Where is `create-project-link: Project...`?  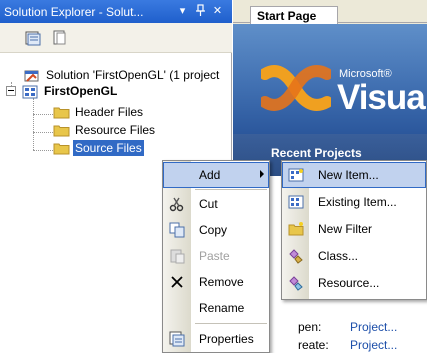 create-project-link: Project... is located at coordinates (373, 345).